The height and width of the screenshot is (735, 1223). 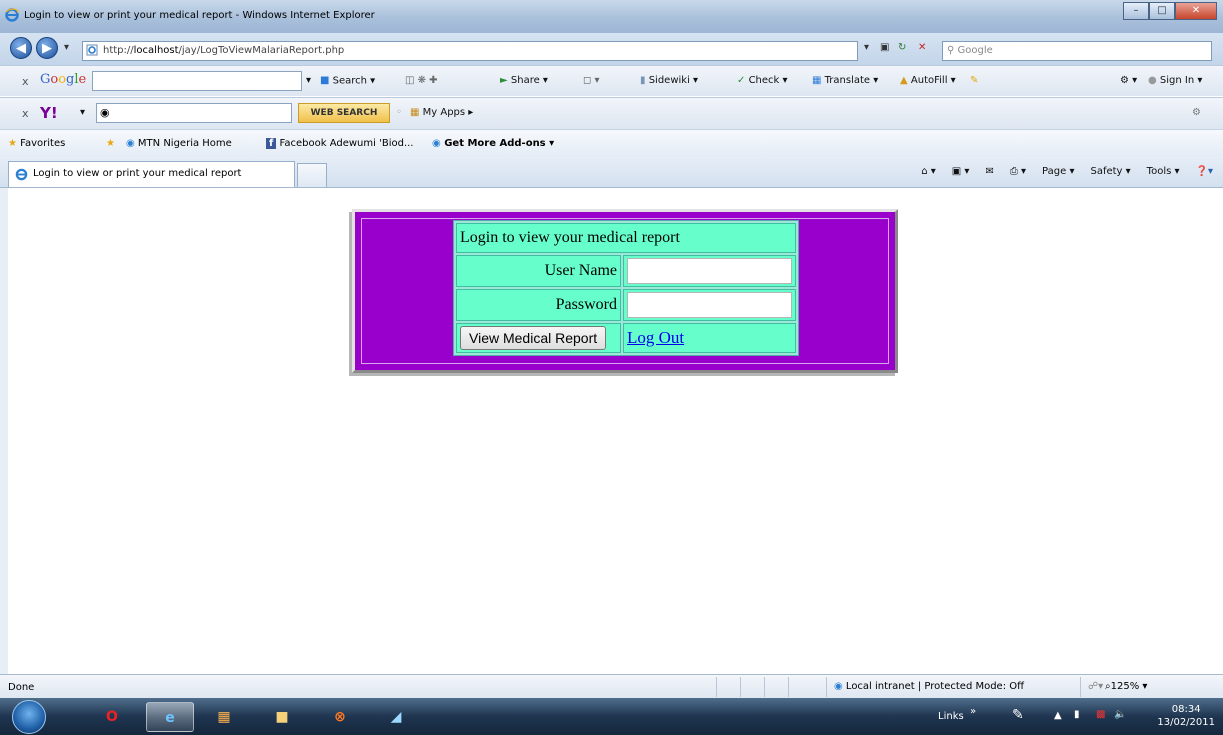 What do you see at coordinates (82, 112) in the screenshot?
I see `yahoo-dropdown-icon: ▾` at bounding box center [82, 112].